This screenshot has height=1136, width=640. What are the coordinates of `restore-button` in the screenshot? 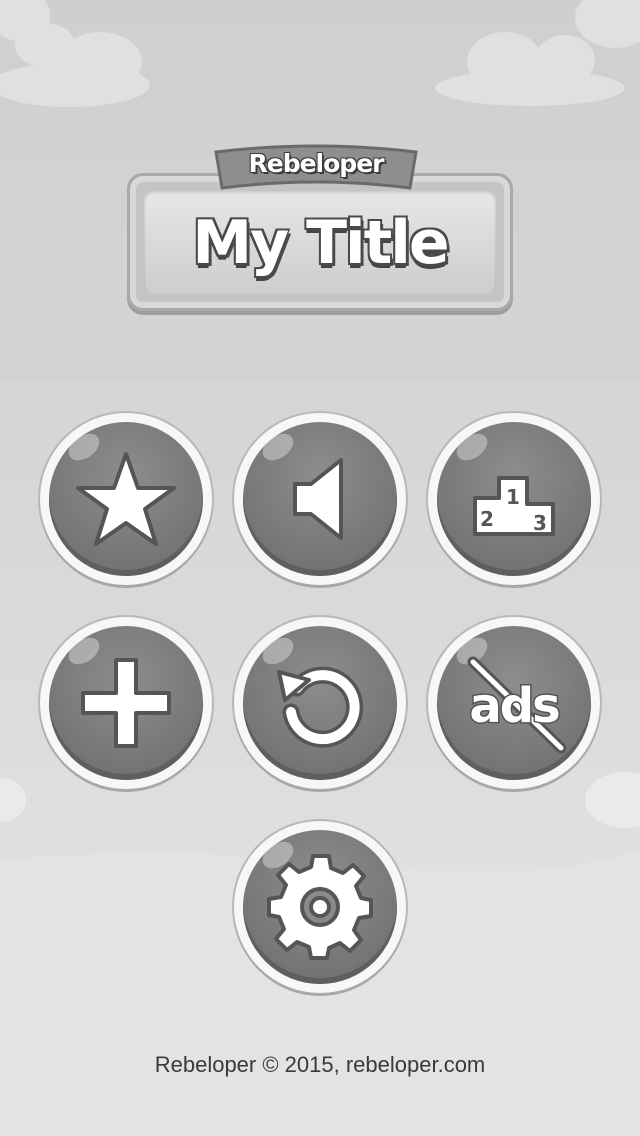 It's located at (320, 703).